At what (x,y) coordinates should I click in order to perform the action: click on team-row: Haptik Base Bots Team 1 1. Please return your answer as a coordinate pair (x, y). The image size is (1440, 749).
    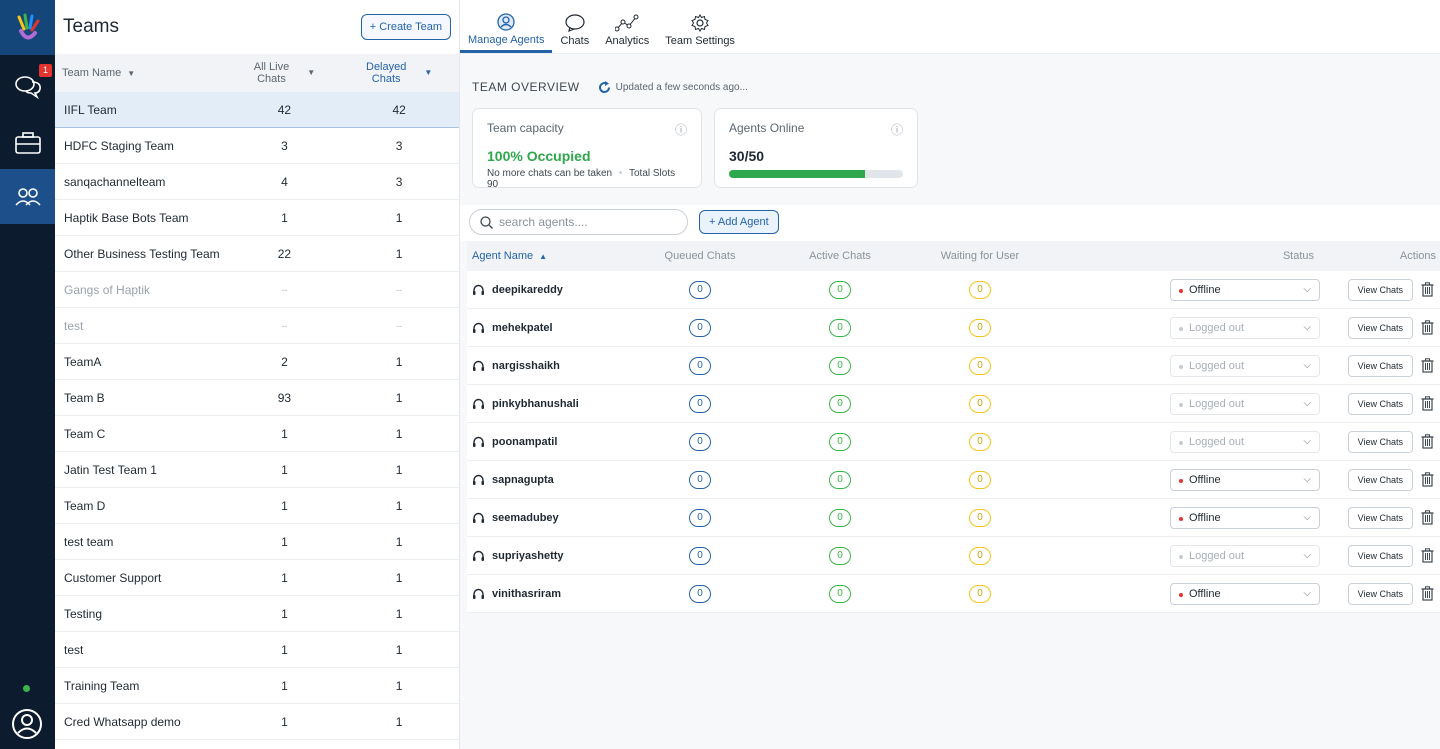
    Looking at the image, I should click on (257, 218).